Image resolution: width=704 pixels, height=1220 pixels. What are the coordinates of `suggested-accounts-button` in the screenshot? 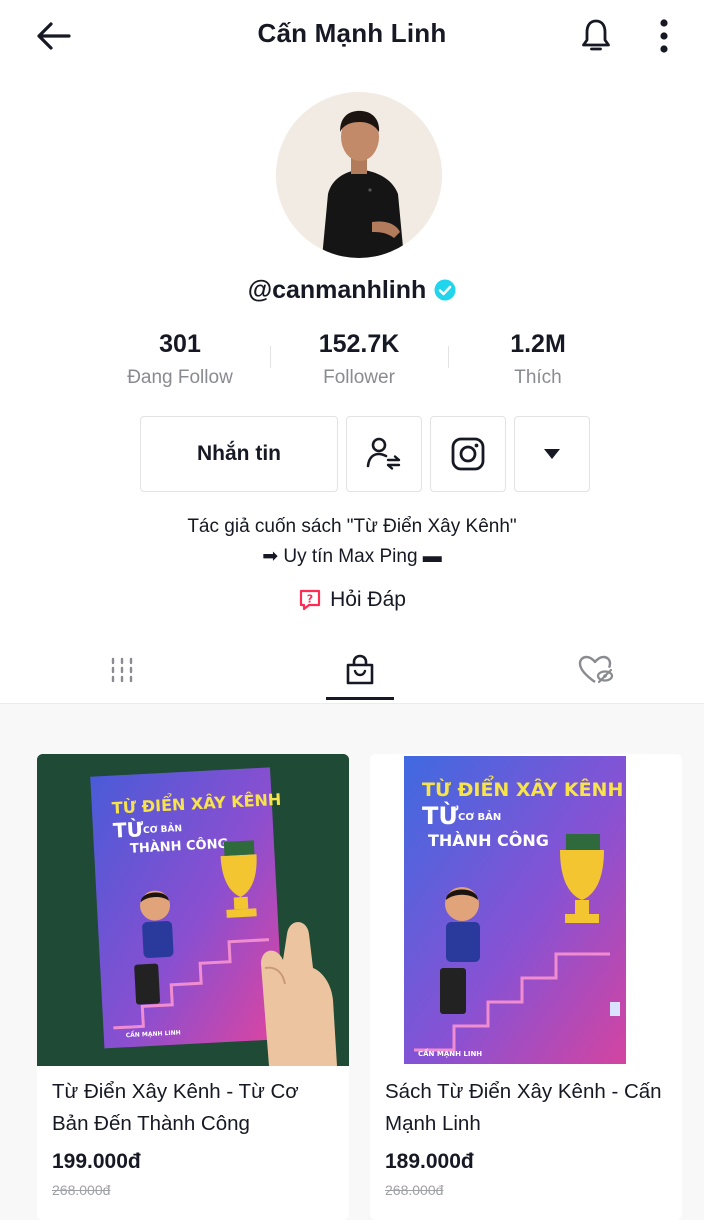 It's located at (552, 454).